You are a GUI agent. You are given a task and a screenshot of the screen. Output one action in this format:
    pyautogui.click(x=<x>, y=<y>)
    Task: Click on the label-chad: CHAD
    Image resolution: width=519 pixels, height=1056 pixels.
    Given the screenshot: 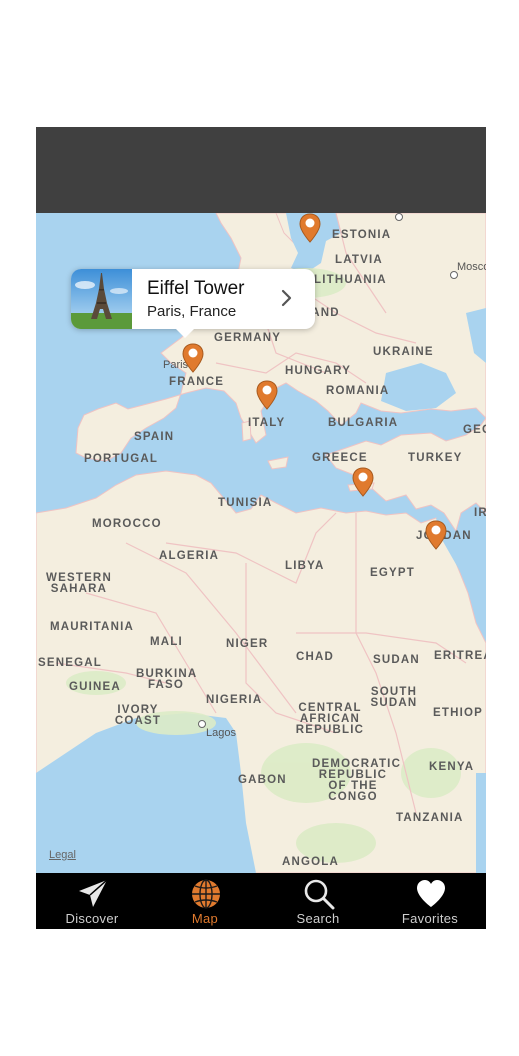 What is the action you would take?
    pyautogui.click(x=315, y=657)
    